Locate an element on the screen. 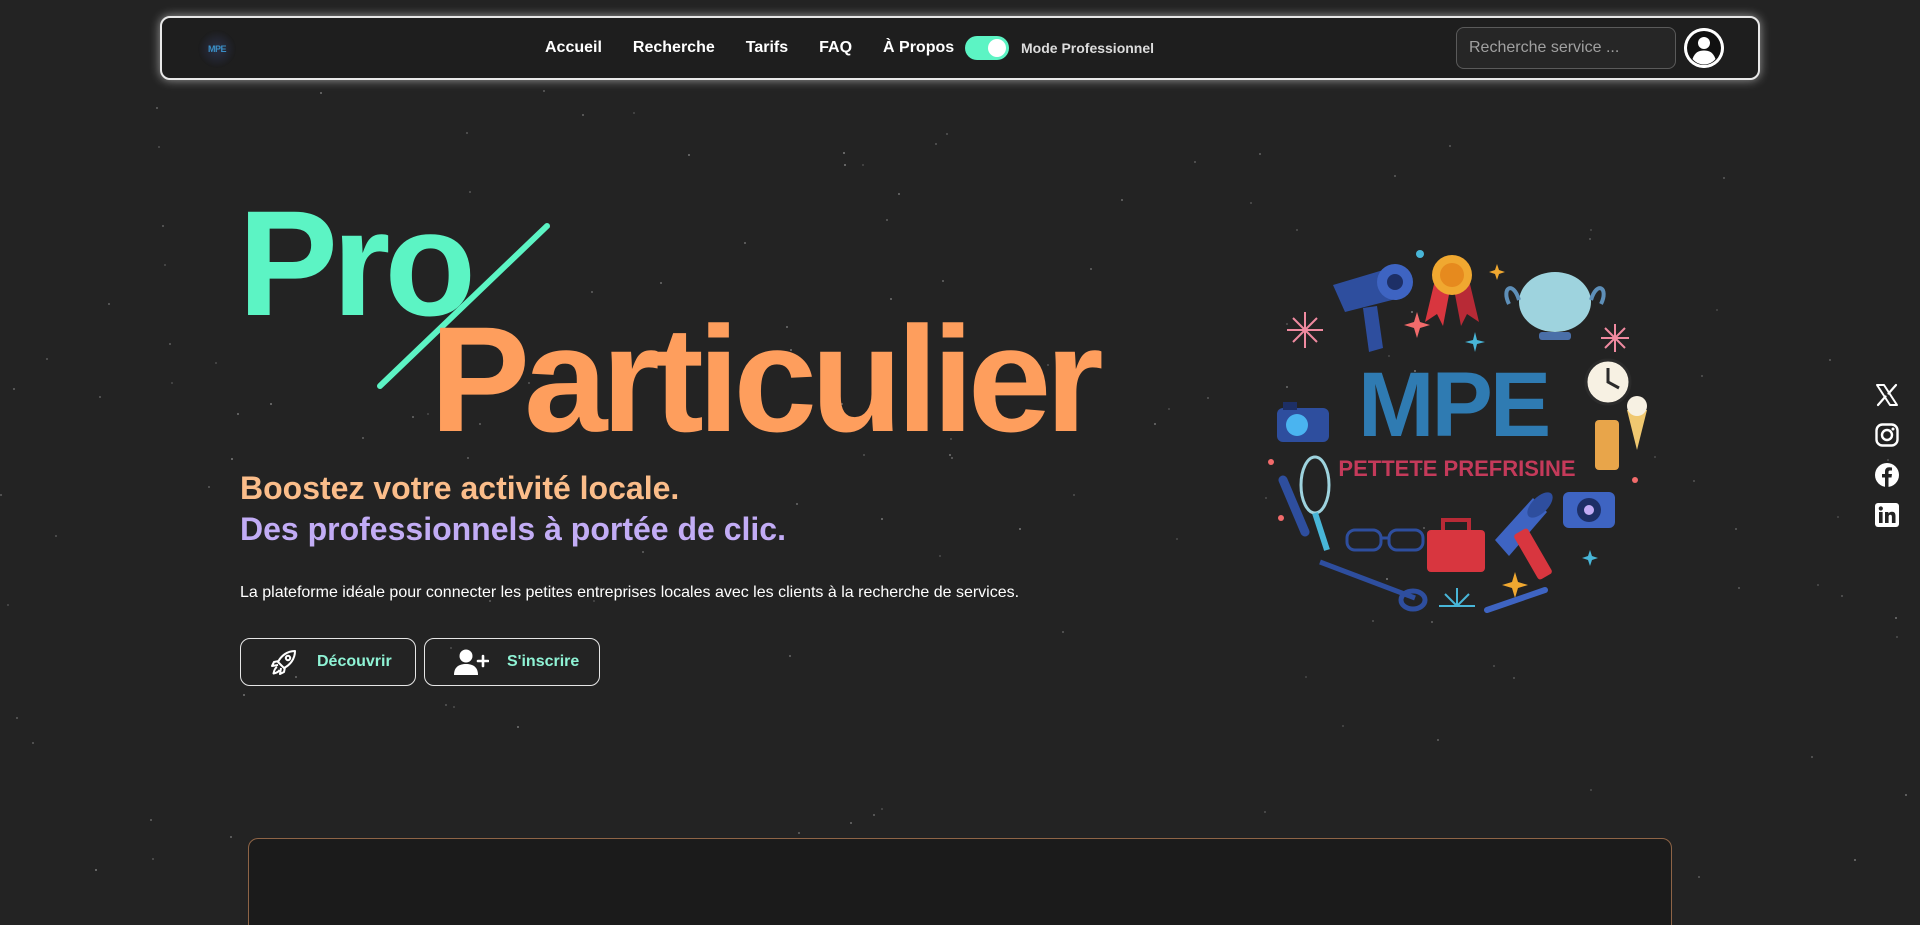 The width and height of the screenshot is (1920, 925). brand-logo: MPE is located at coordinates (217, 49).